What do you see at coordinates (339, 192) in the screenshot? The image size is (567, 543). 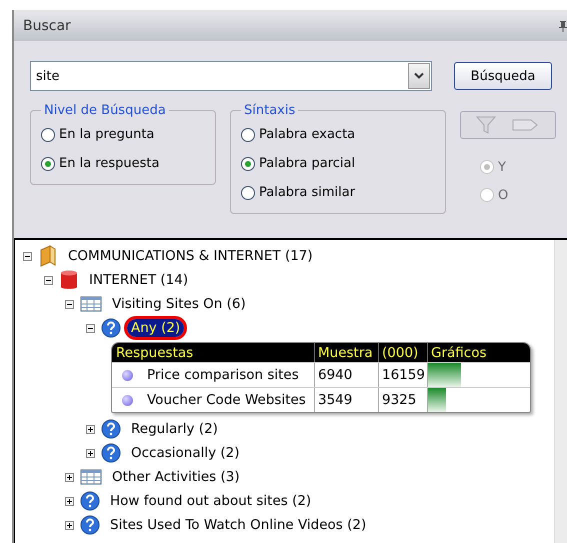 I see `radio-option: Palabra similar` at bounding box center [339, 192].